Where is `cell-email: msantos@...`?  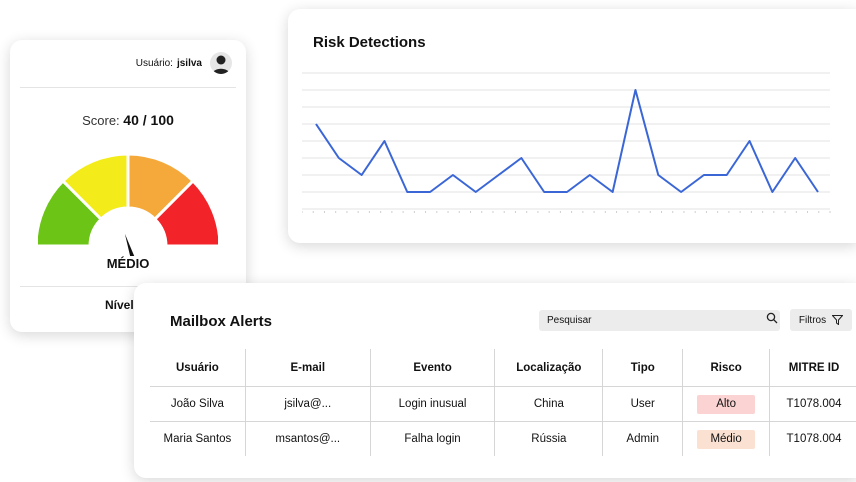
cell-email: msantos@... is located at coordinates (307, 438).